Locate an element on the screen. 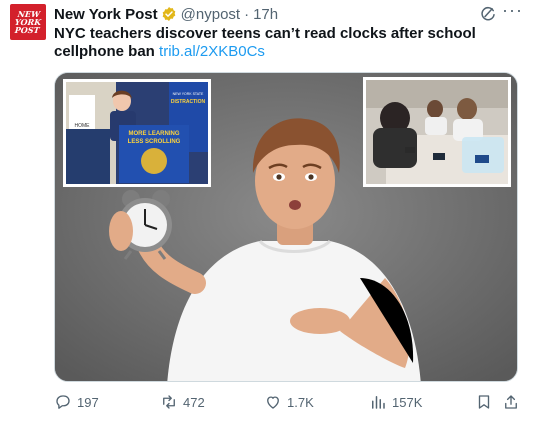  like-count: 1.7K is located at coordinates (300, 402).